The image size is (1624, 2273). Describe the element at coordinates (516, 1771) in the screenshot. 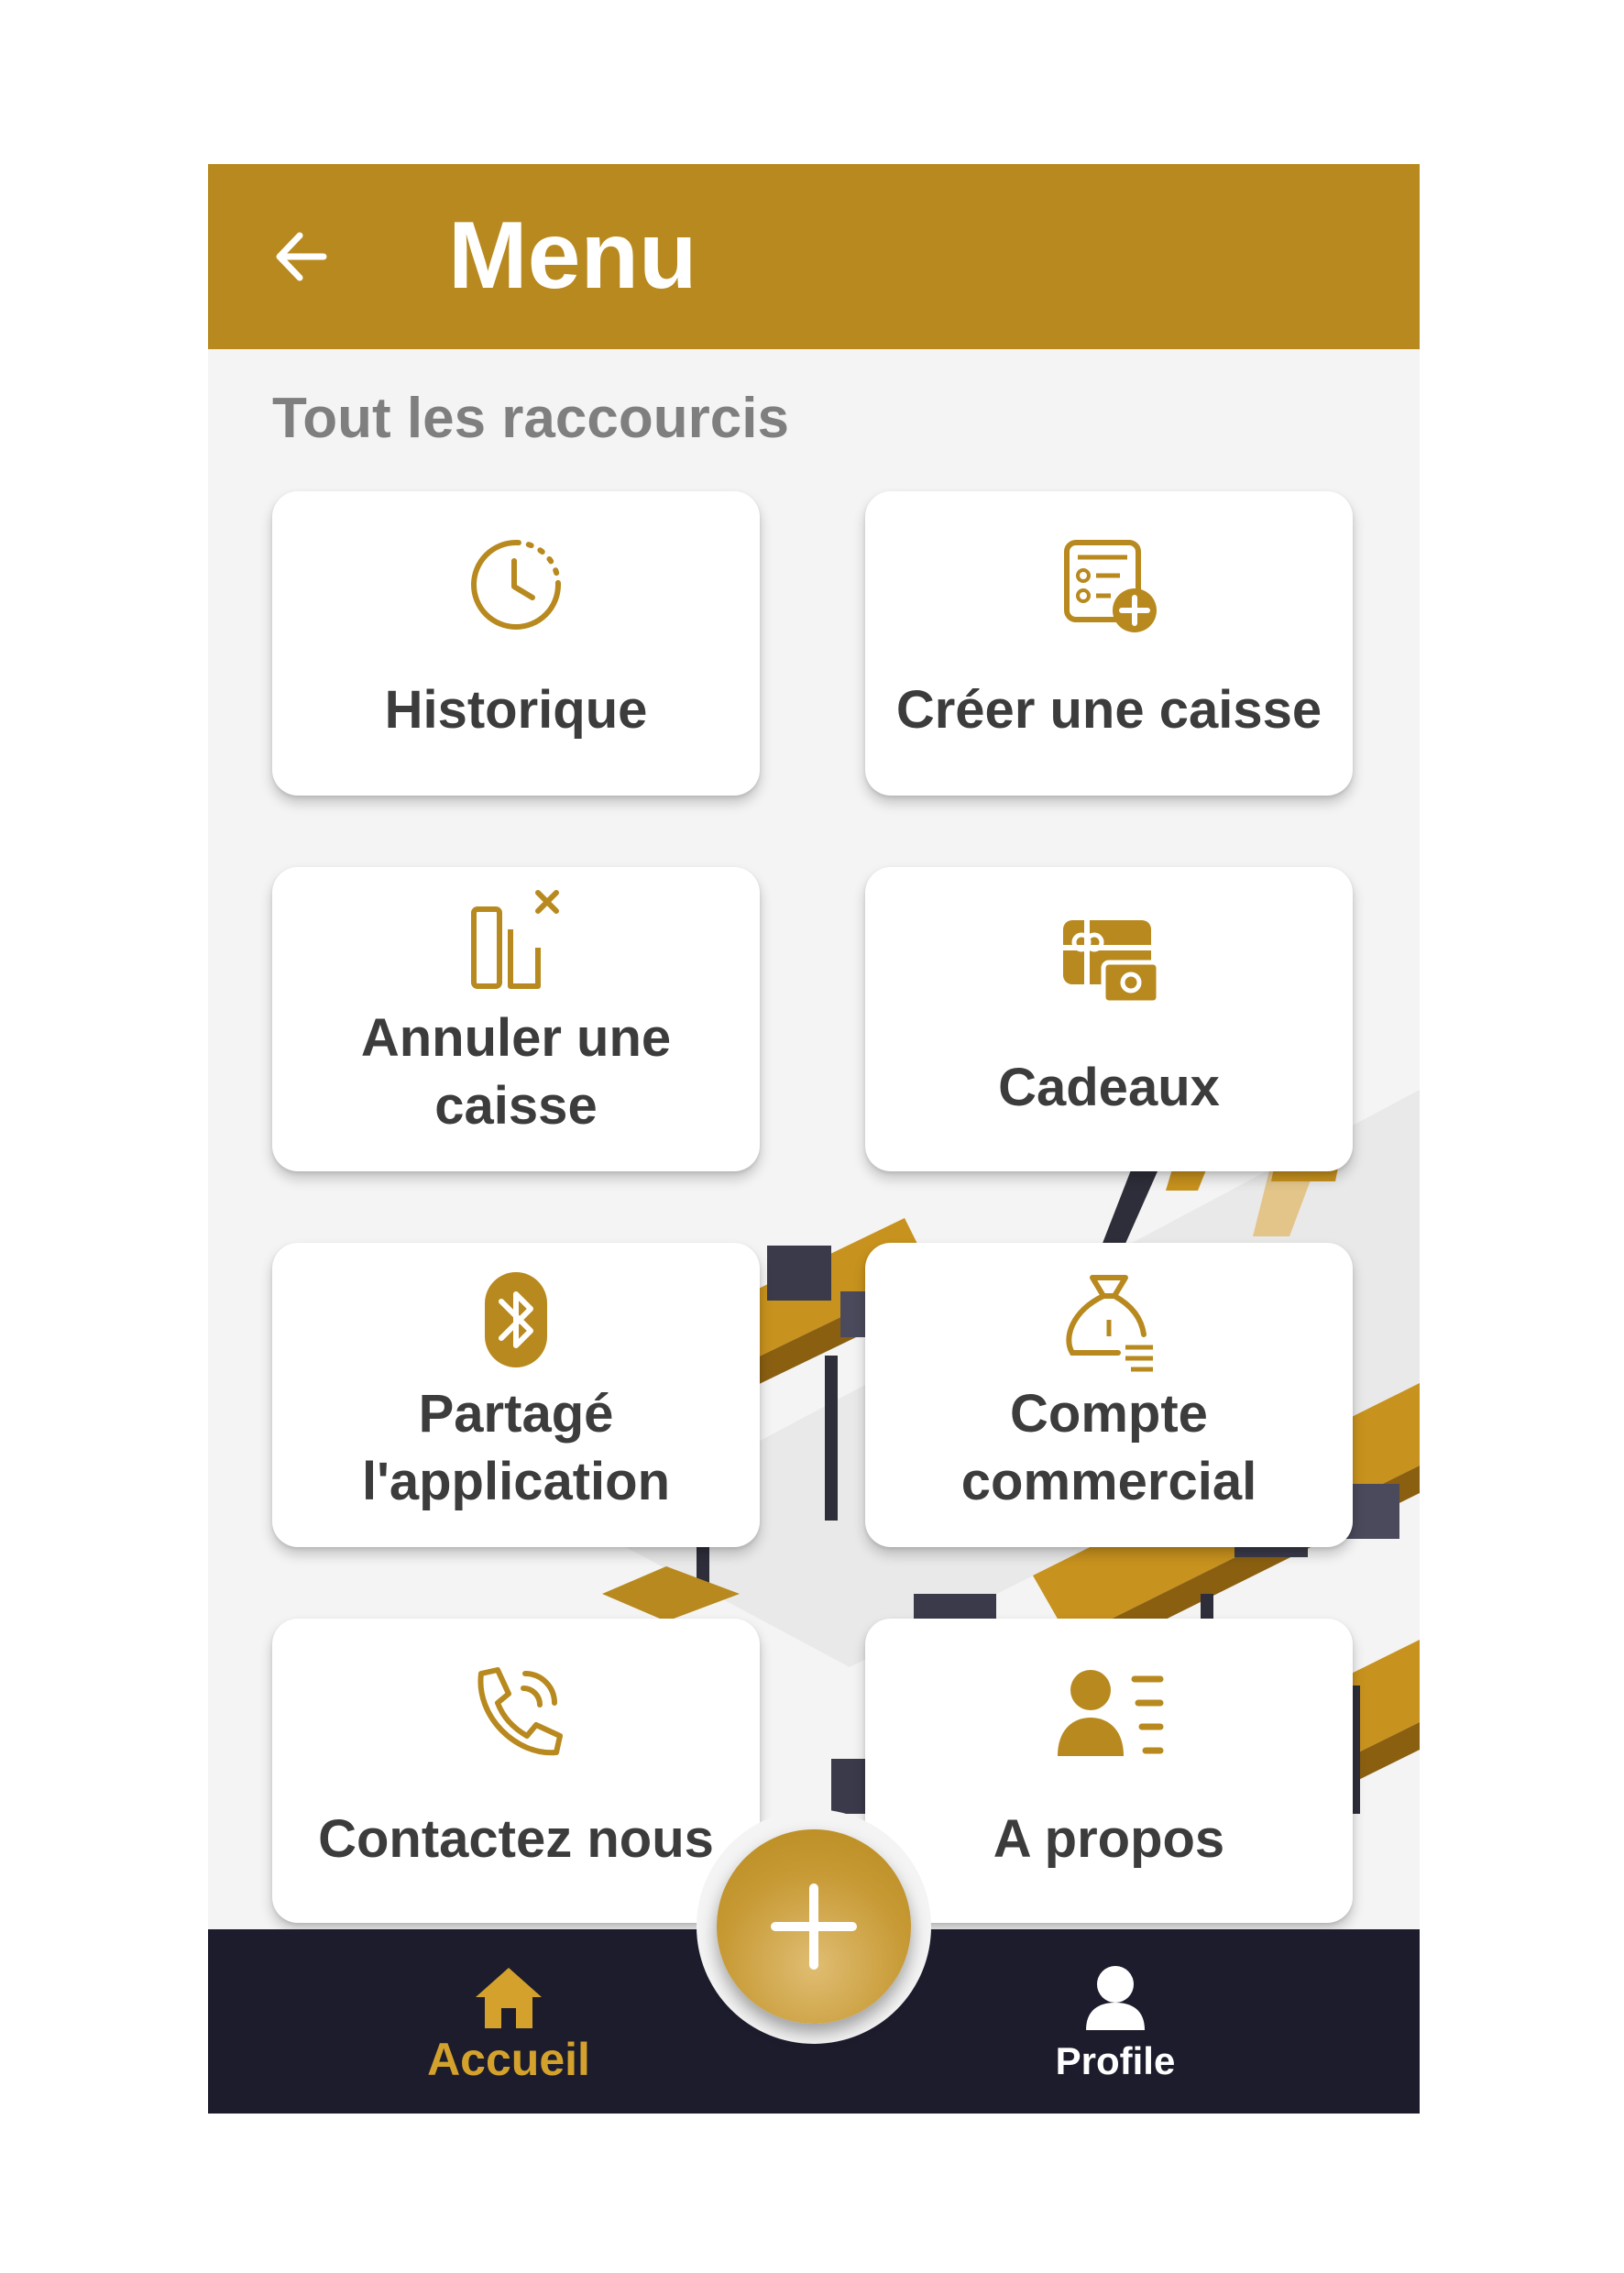

I see `shortcut-contactez-nous: Contactez nous` at that location.